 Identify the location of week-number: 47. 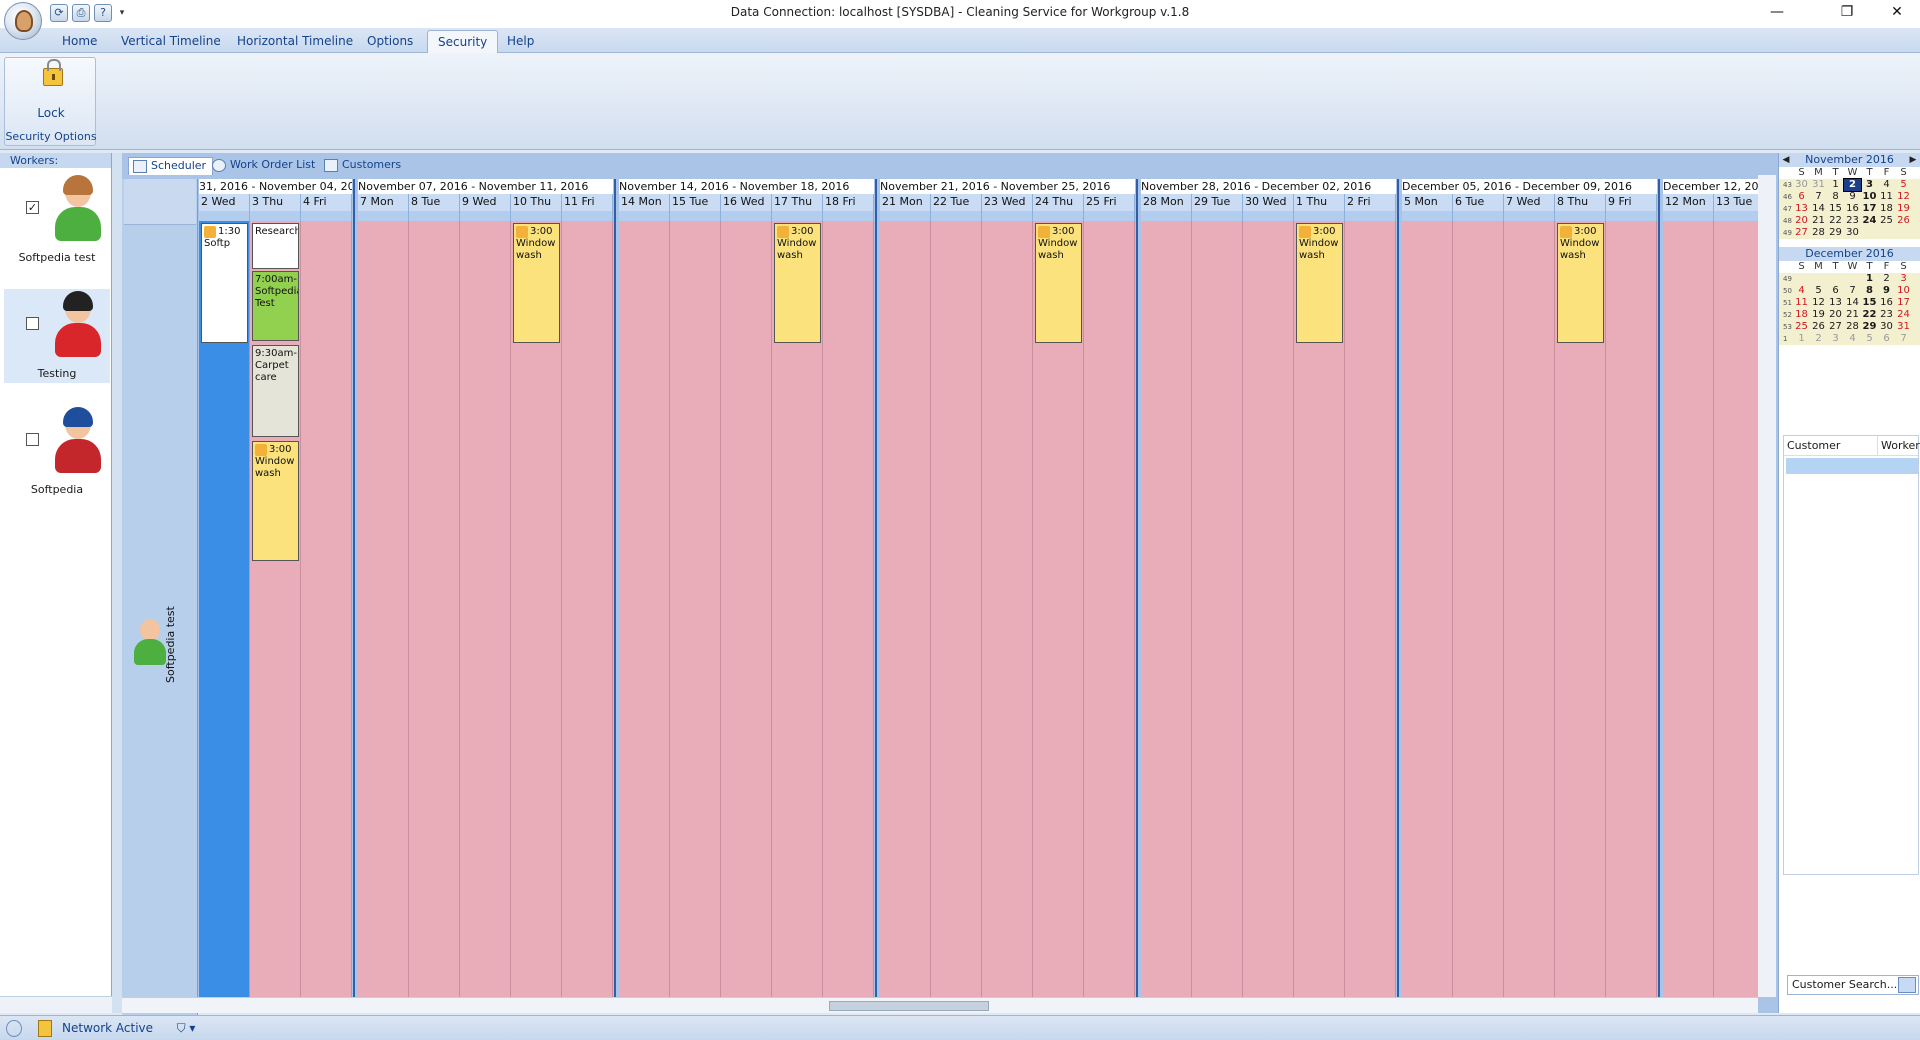
(1788, 209).